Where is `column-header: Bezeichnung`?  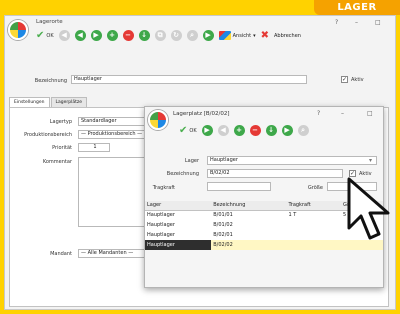 column-header: Bezeichnung is located at coordinates (249, 206).